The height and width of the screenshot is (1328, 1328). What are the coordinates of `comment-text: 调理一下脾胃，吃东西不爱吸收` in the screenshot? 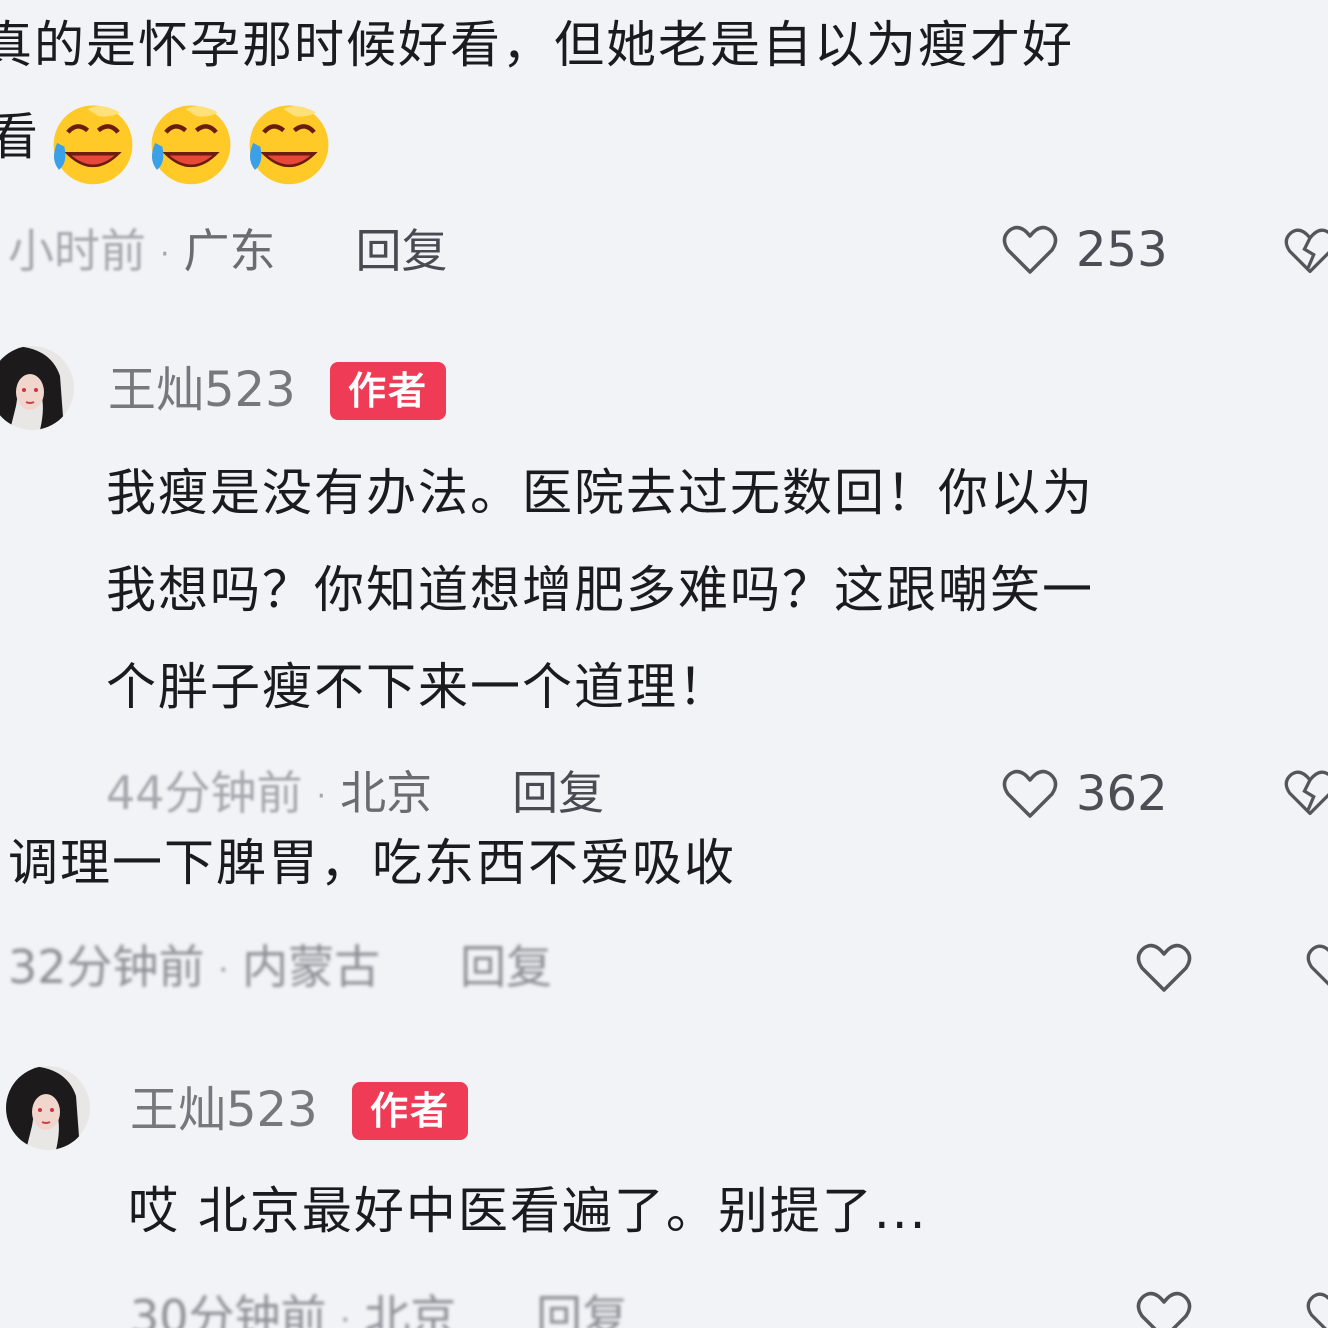 It's located at (372, 863).